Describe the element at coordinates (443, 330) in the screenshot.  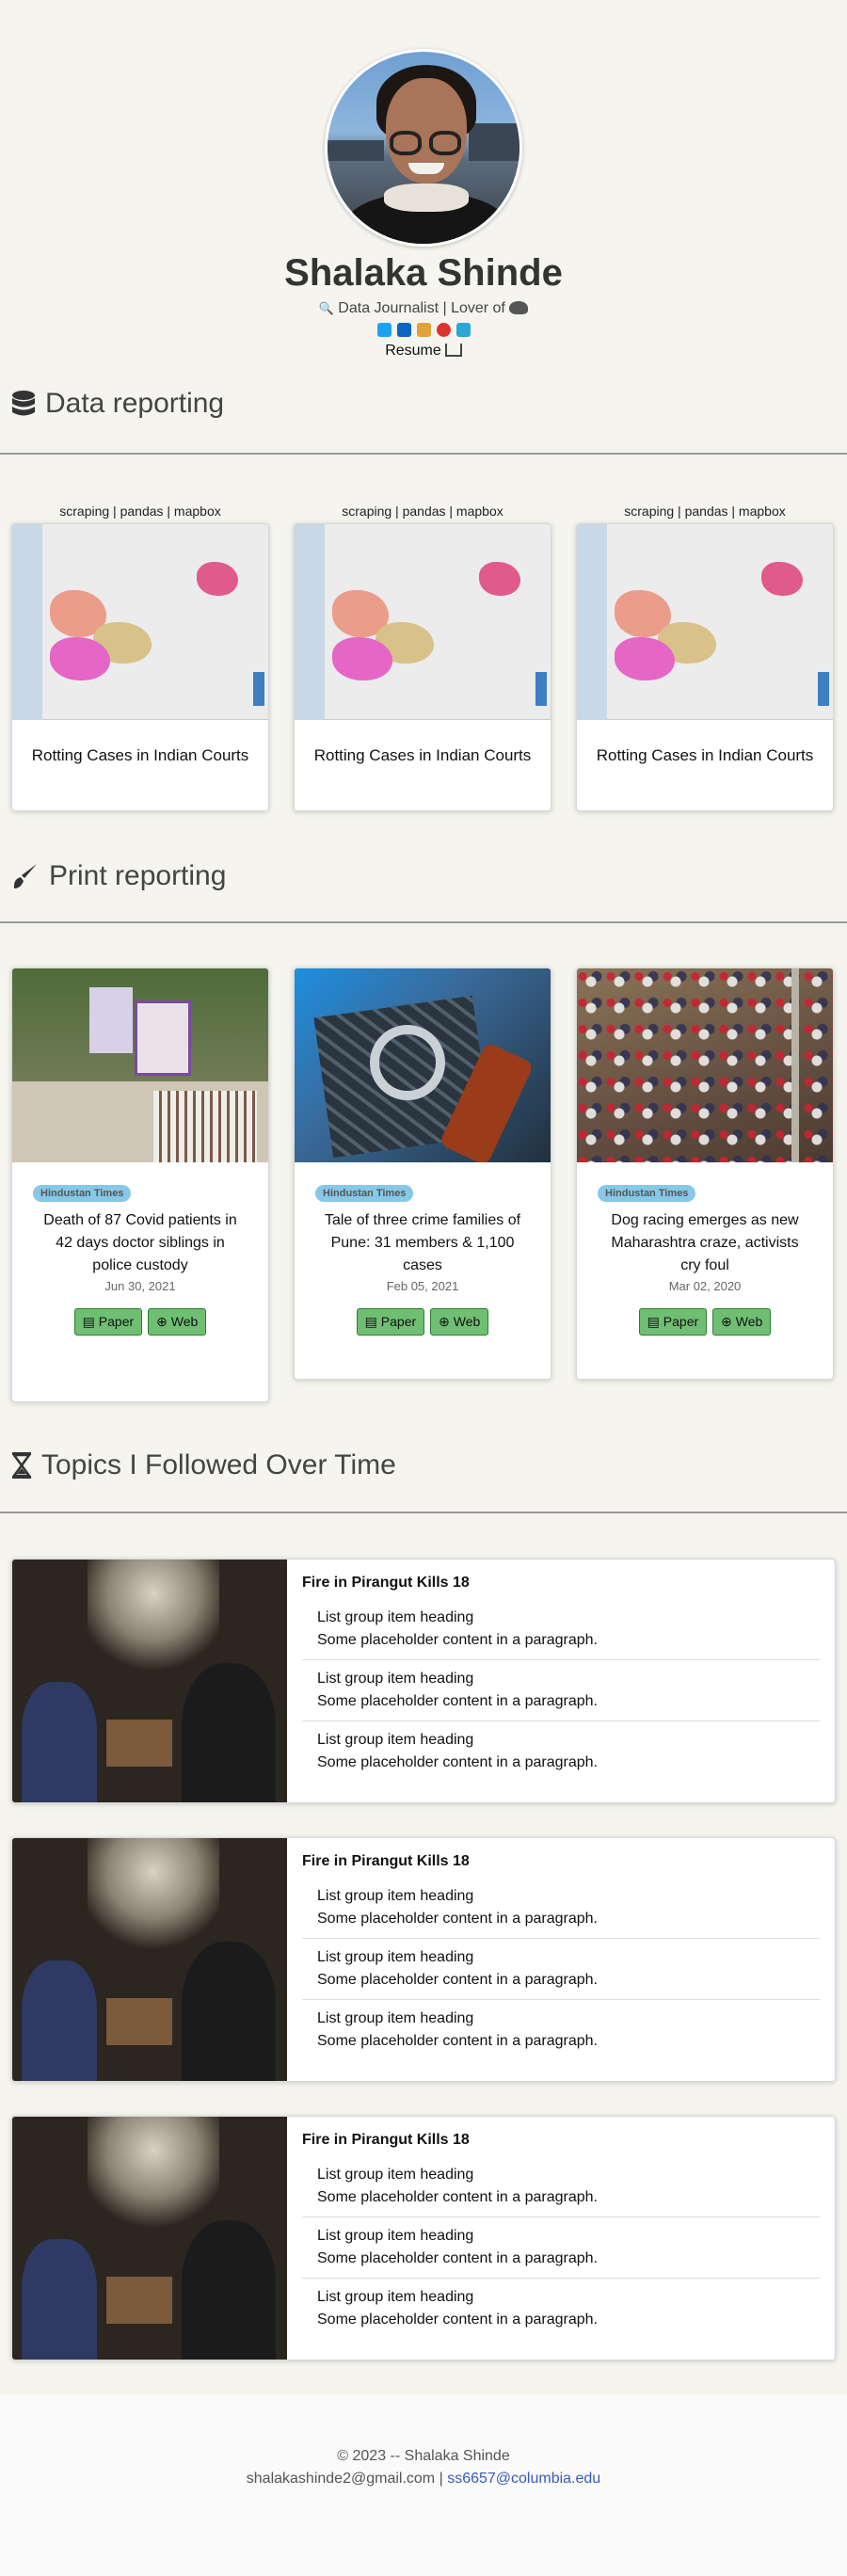
I see `github-icon` at that location.